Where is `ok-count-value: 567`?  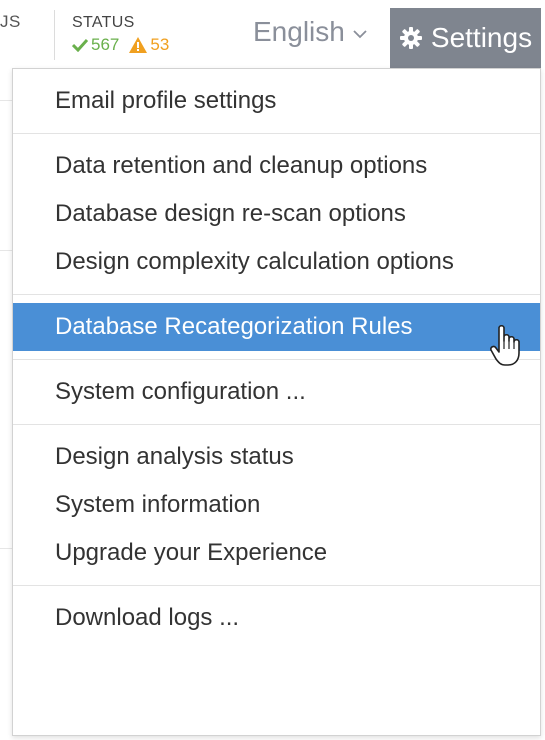 ok-count-value: 567 is located at coordinates (105, 44).